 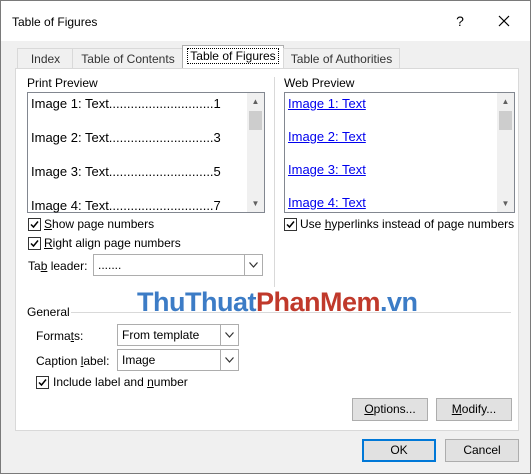 What do you see at coordinates (58, 361) in the screenshot?
I see `label-pre: Caption` at bounding box center [58, 361].